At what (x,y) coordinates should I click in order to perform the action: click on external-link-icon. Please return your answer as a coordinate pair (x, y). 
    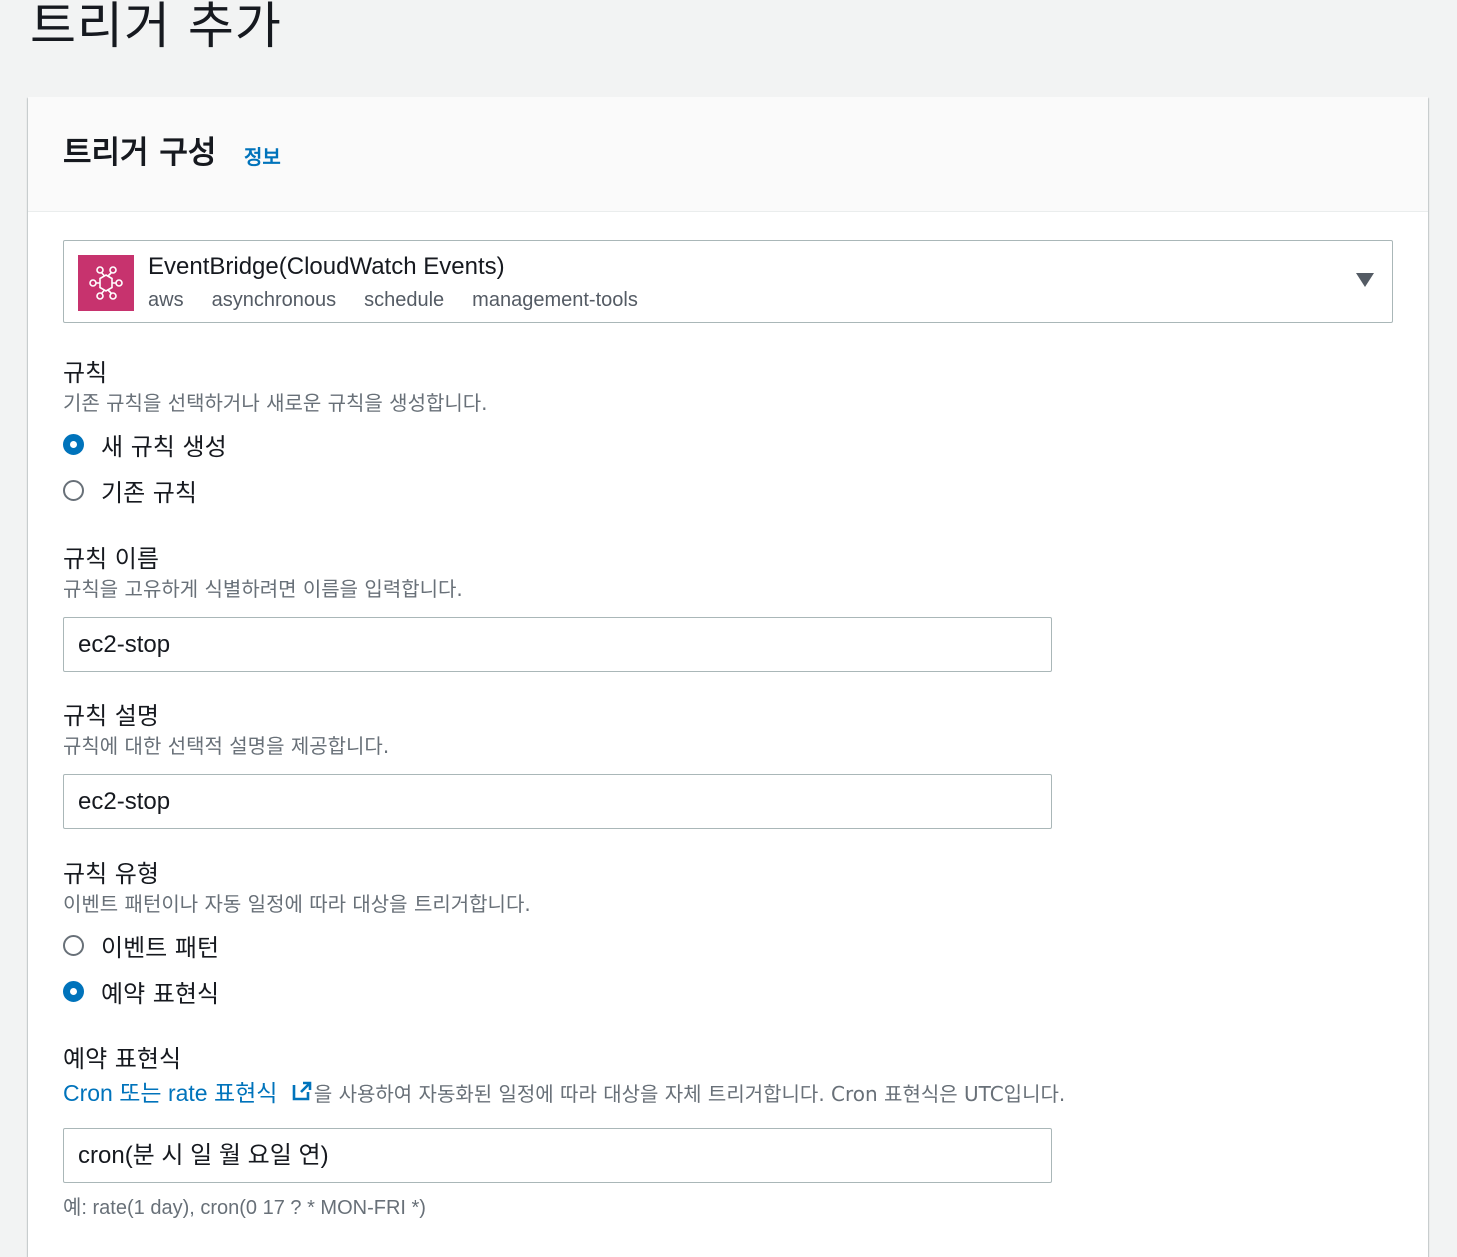
    Looking at the image, I should click on (302, 1091).